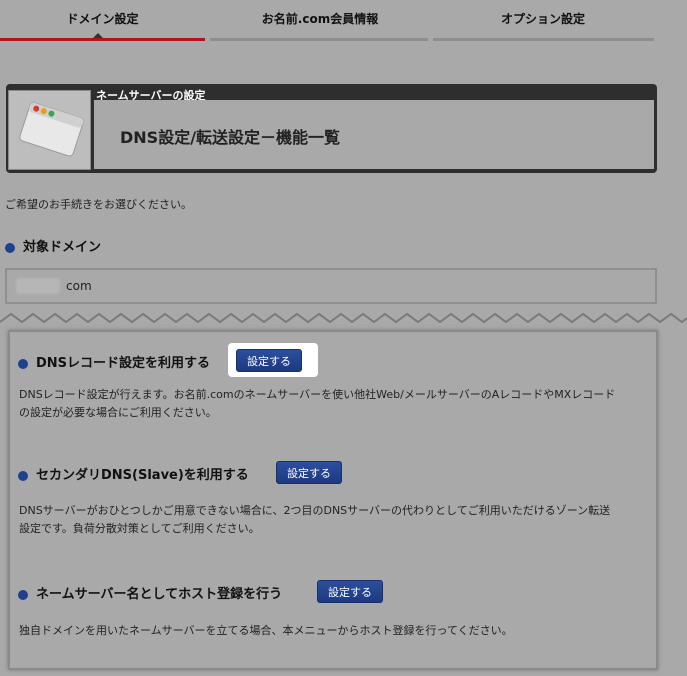 This screenshot has height=676, width=687. I want to click on torn-edge-divider, so click(343, 318).